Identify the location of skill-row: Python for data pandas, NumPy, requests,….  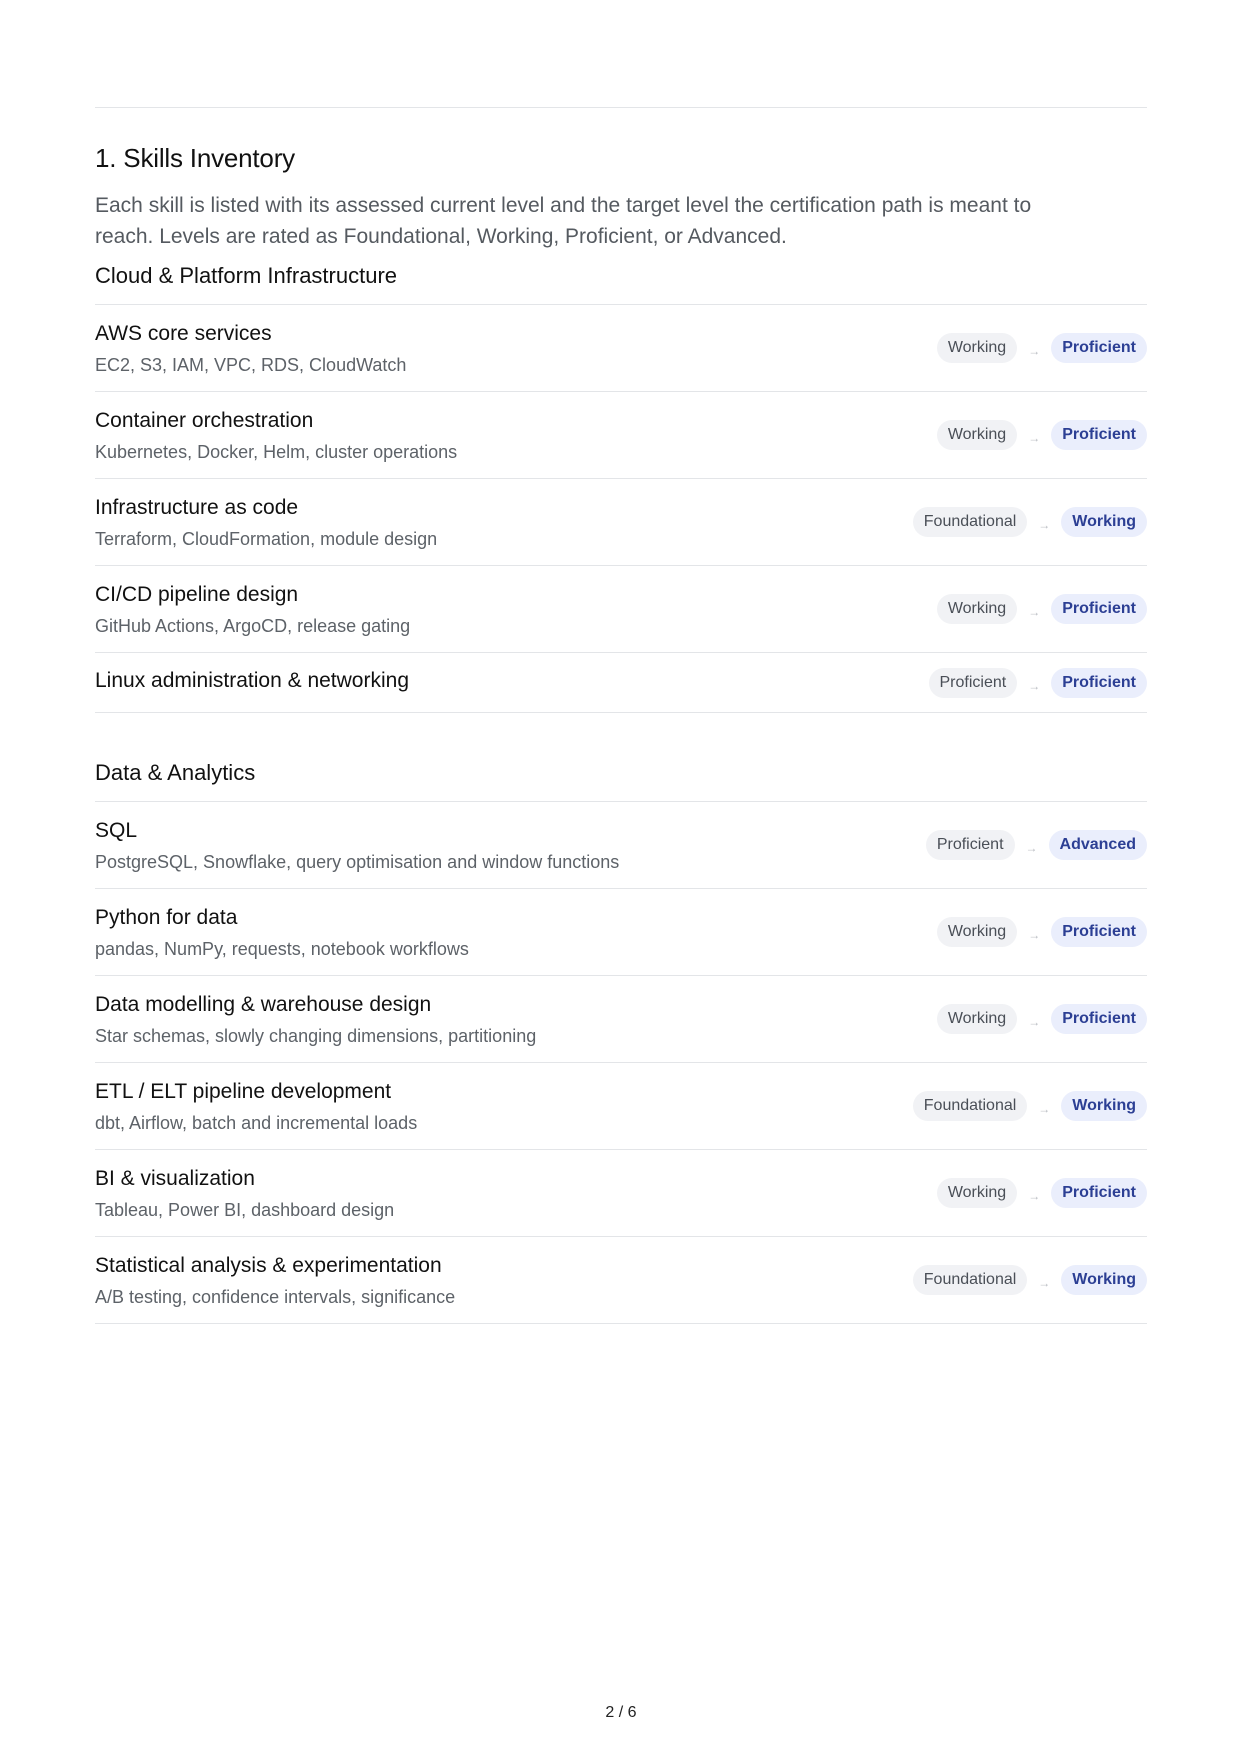
(621, 932).